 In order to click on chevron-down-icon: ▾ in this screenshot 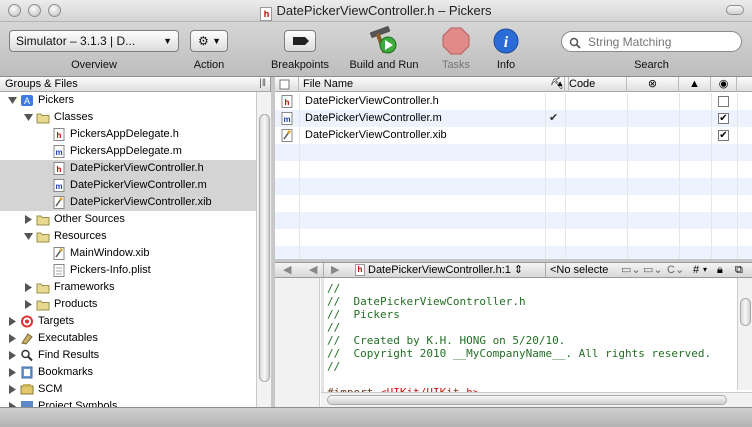, I will do `click(705, 269)`.